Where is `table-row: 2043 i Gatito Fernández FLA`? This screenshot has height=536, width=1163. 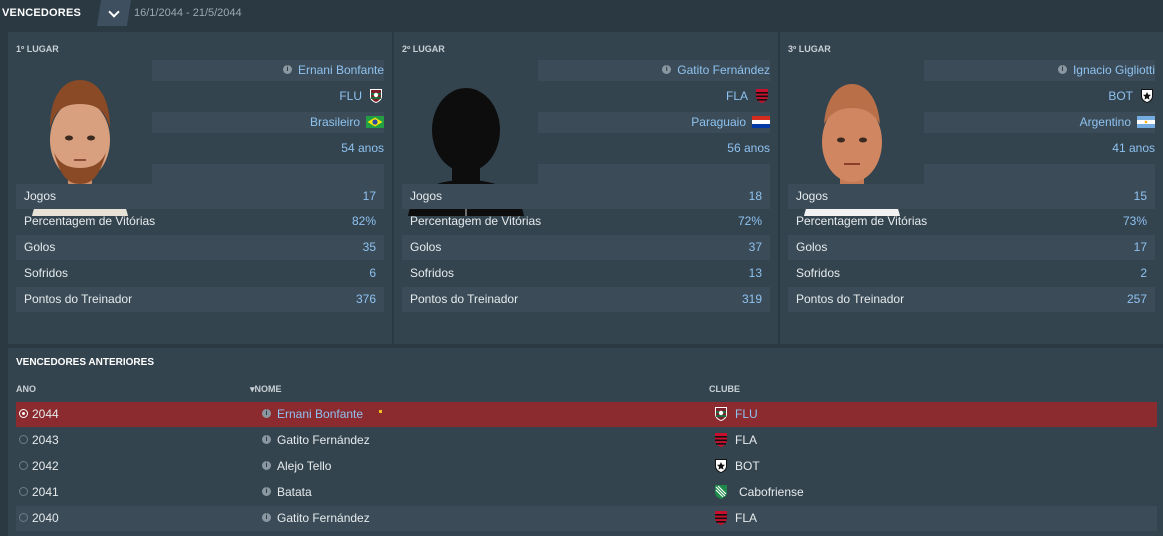 table-row: 2043 i Gatito Fernández FLA is located at coordinates (586, 440).